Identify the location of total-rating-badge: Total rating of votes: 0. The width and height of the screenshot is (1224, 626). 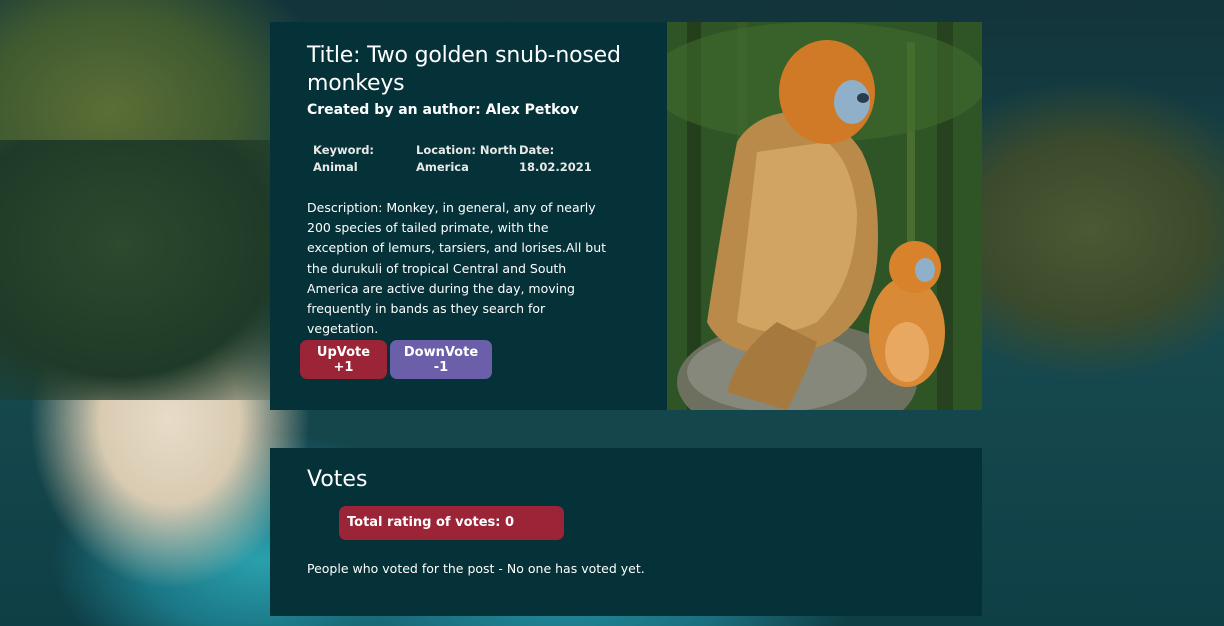
(451, 523).